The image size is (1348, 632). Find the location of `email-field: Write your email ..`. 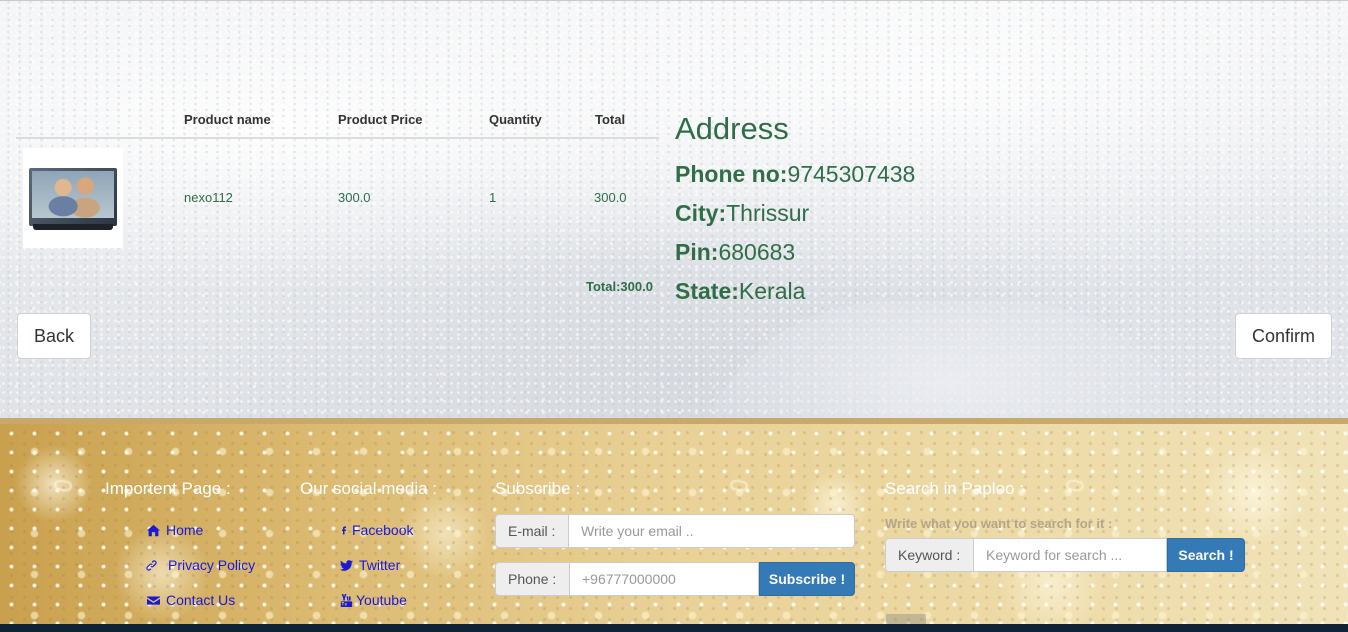

email-field: Write your email .. is located at coordinates (712, 531).